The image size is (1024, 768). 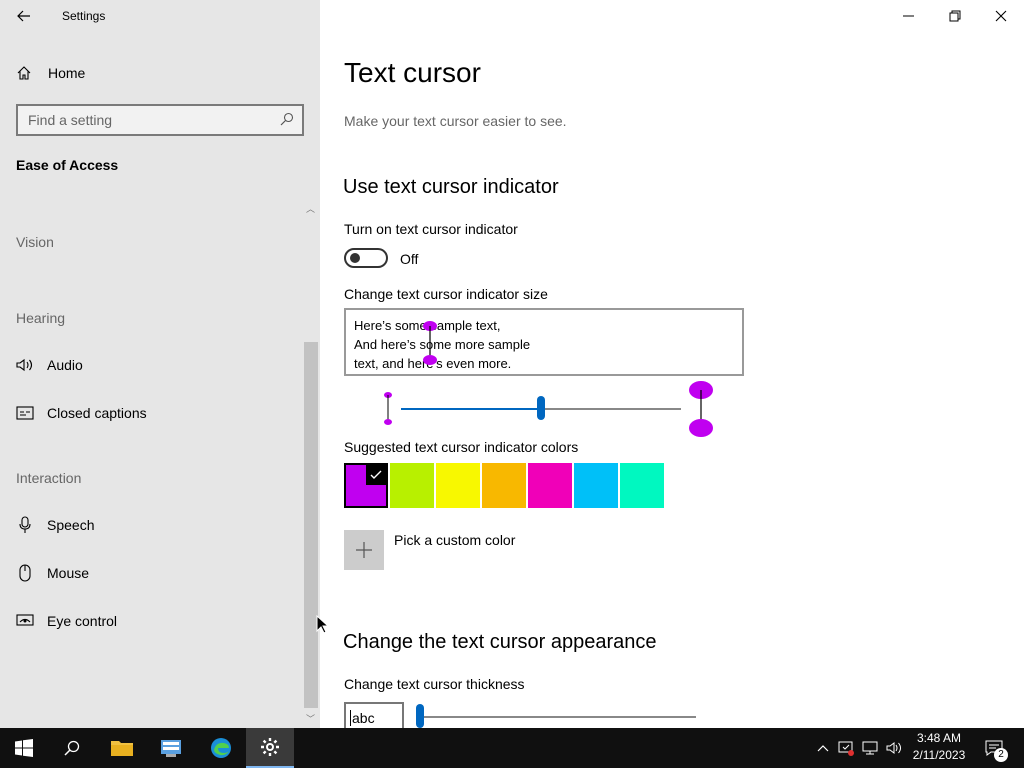 I want to click on closed-captions-icon, so click(x=25, y=413).